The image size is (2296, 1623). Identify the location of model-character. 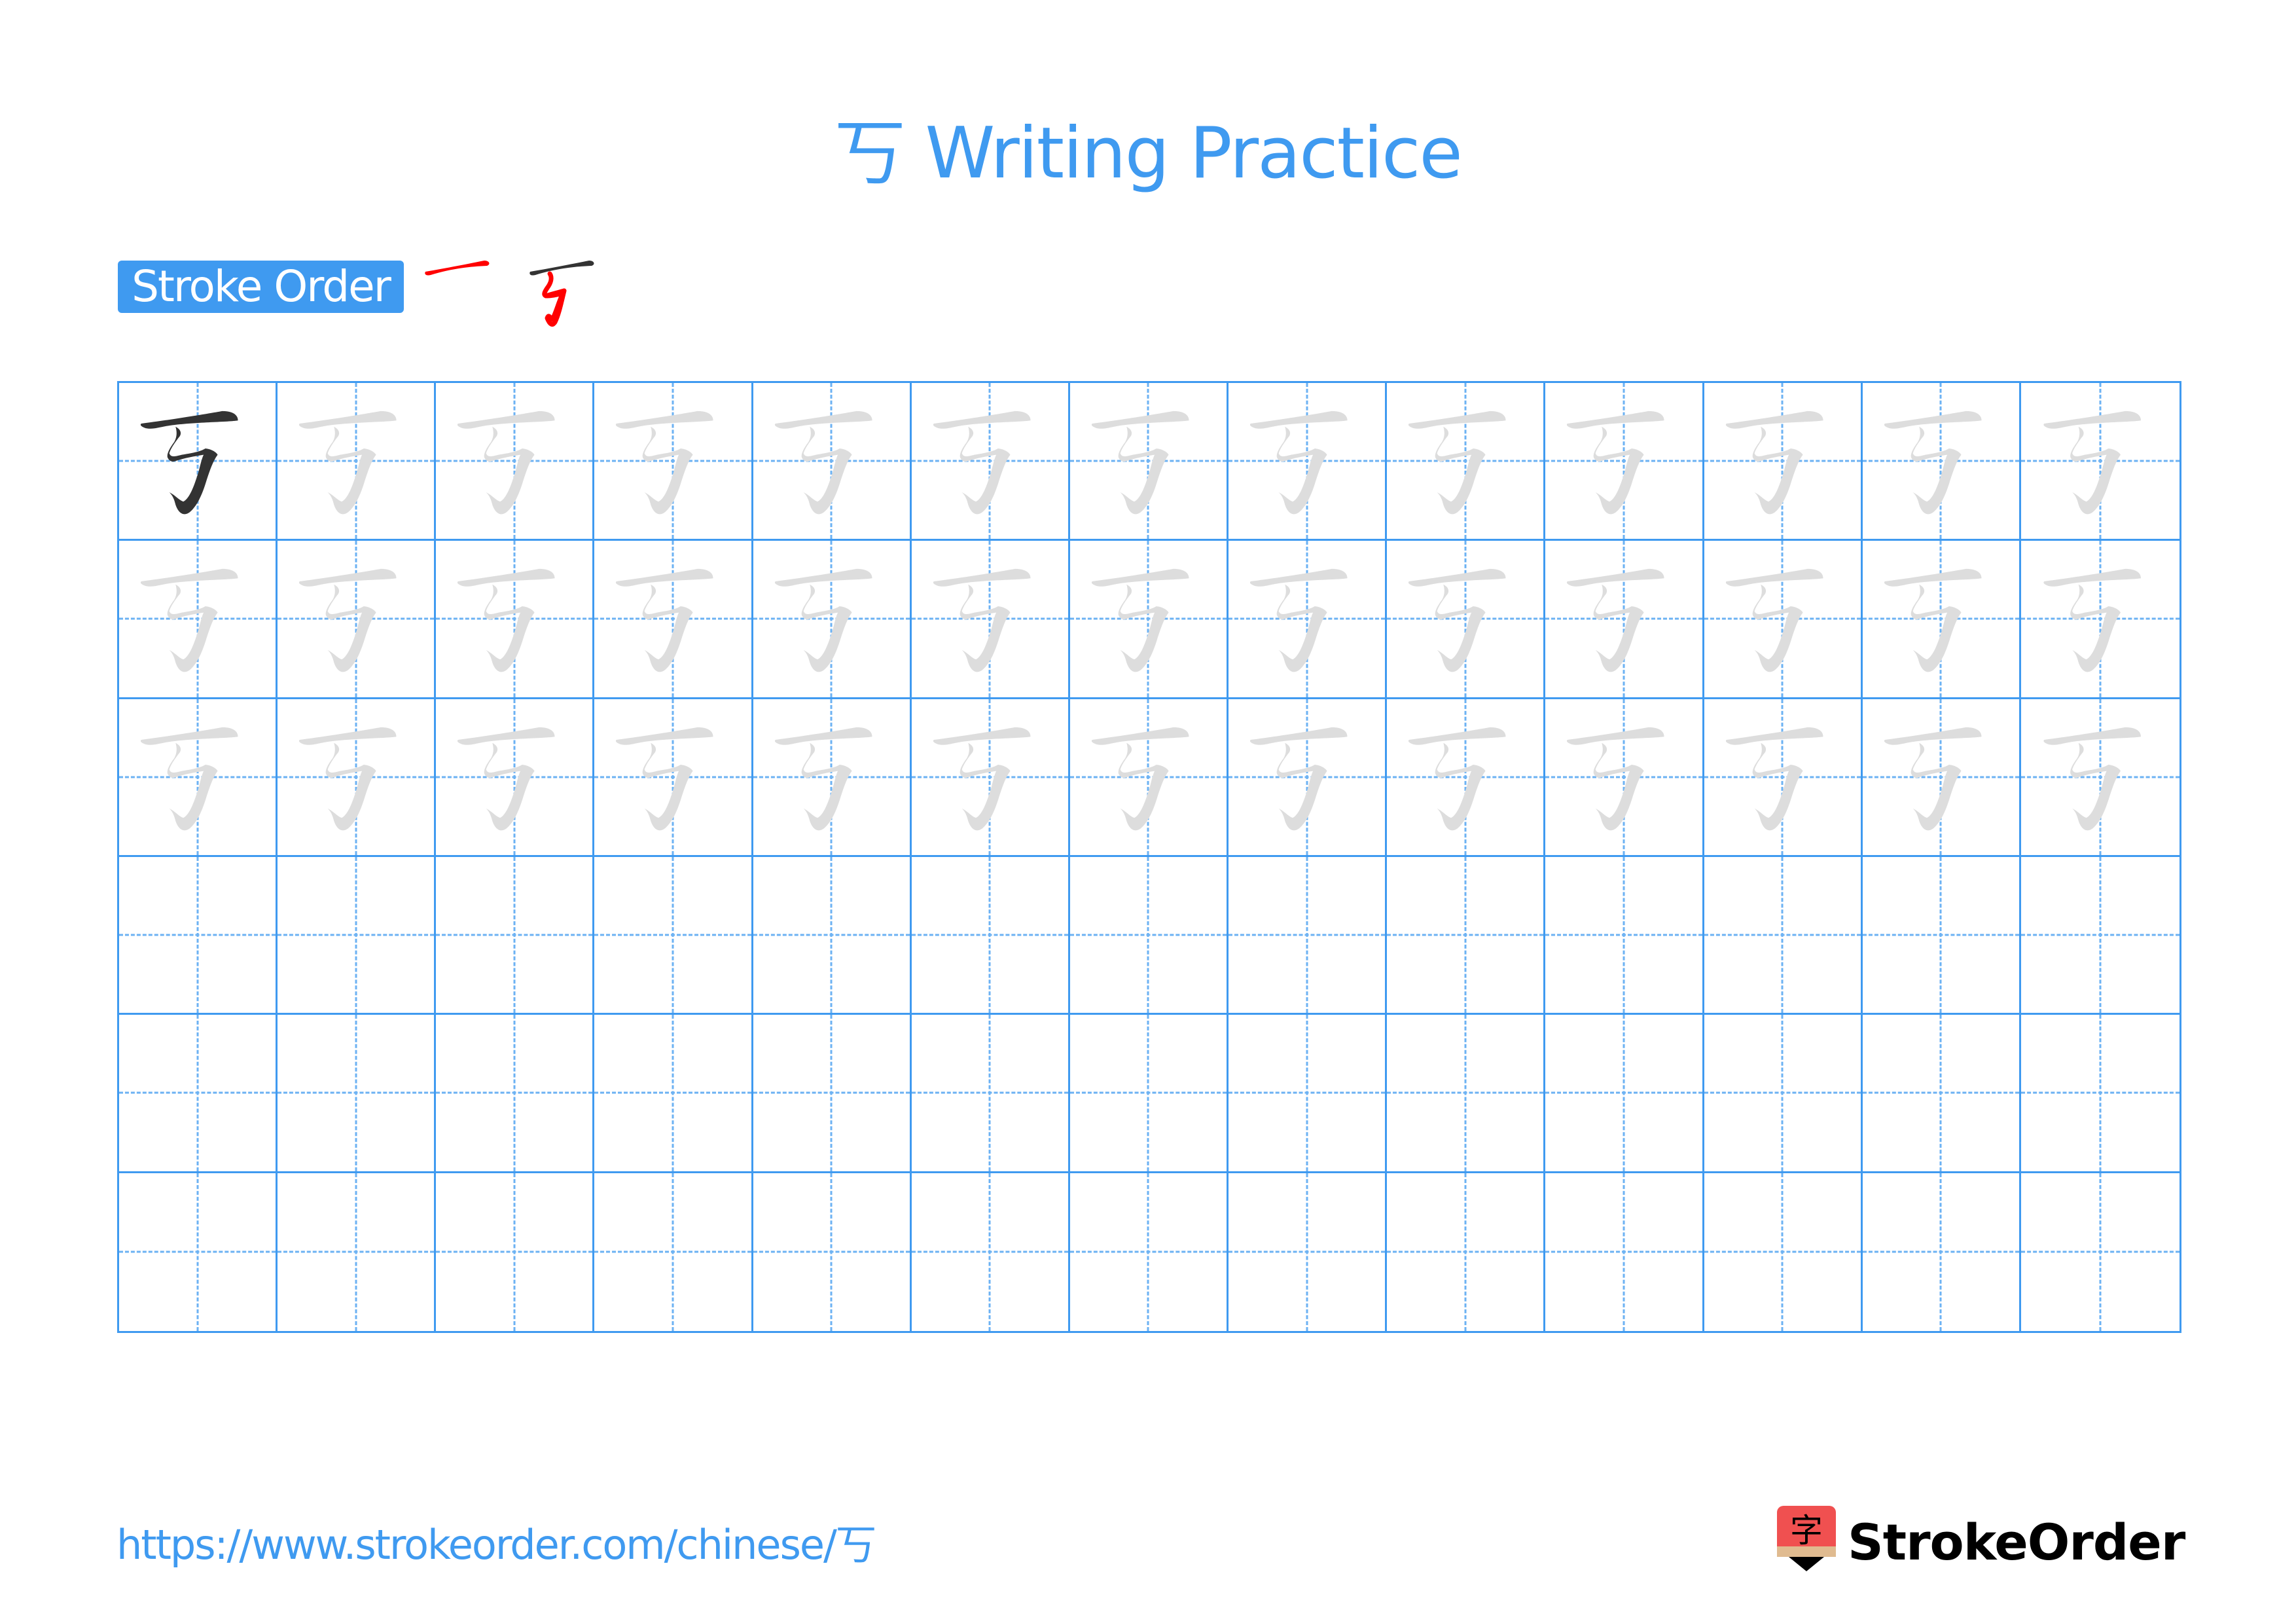
(189, 462).